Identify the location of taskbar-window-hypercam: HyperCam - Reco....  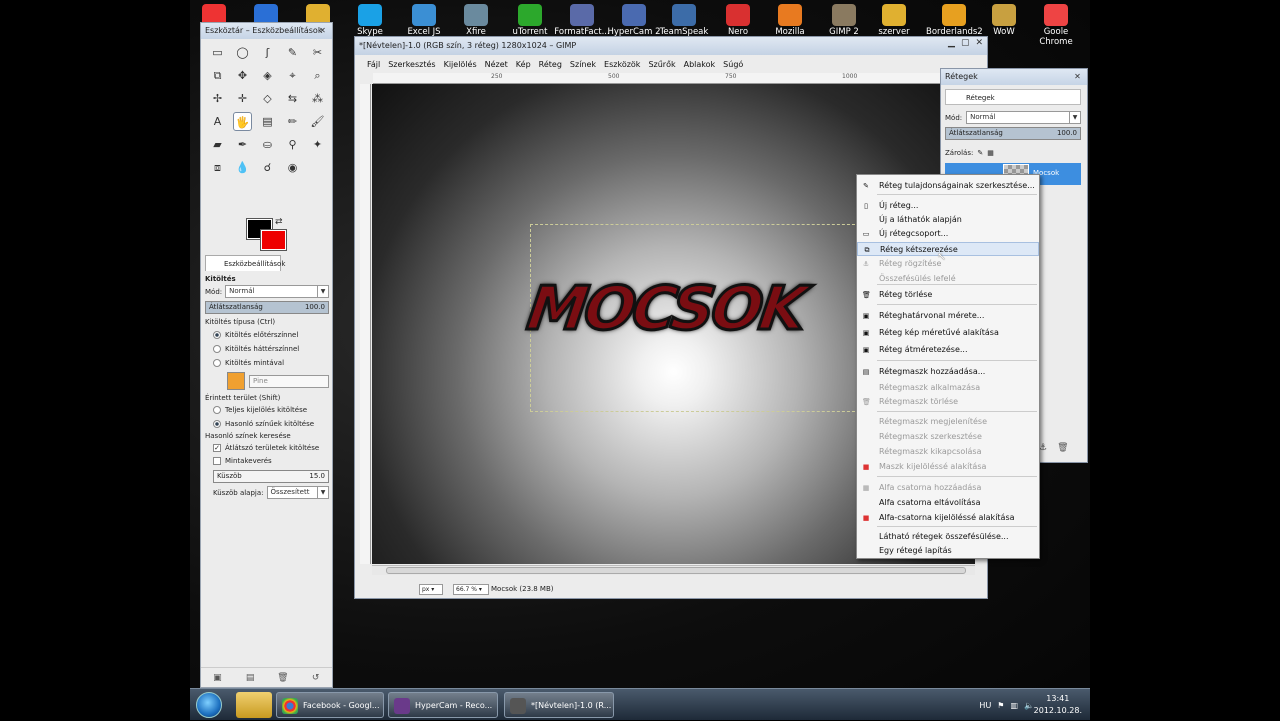
(443, 705).